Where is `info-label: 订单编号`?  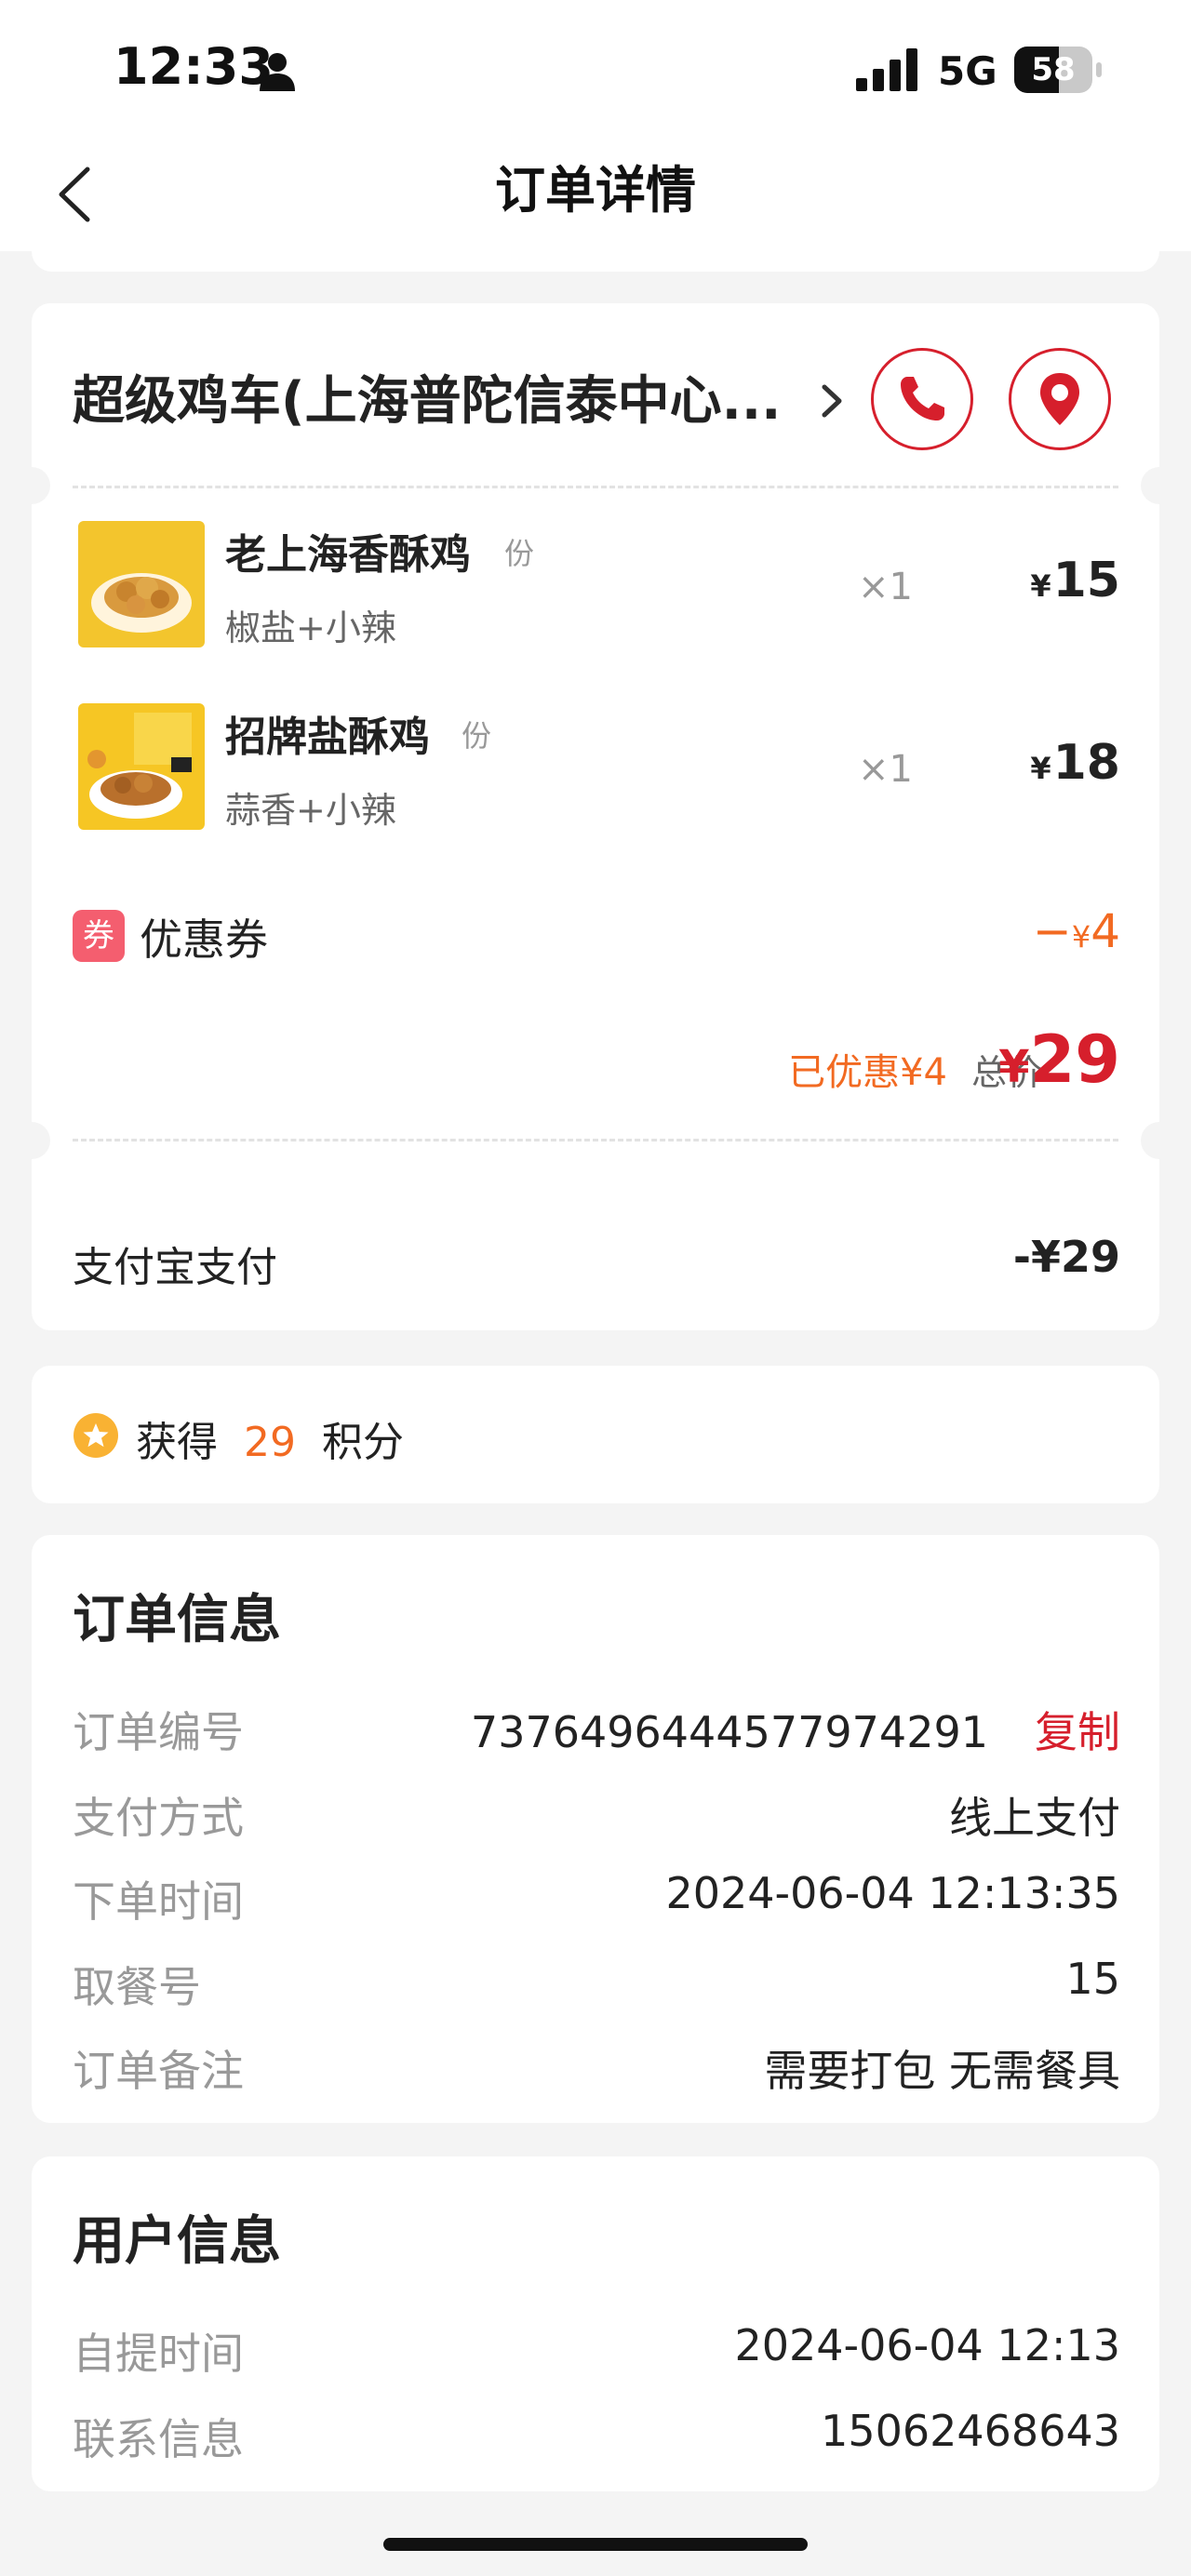 info-label: 订单编号 is located at coordinates (158, 1732).